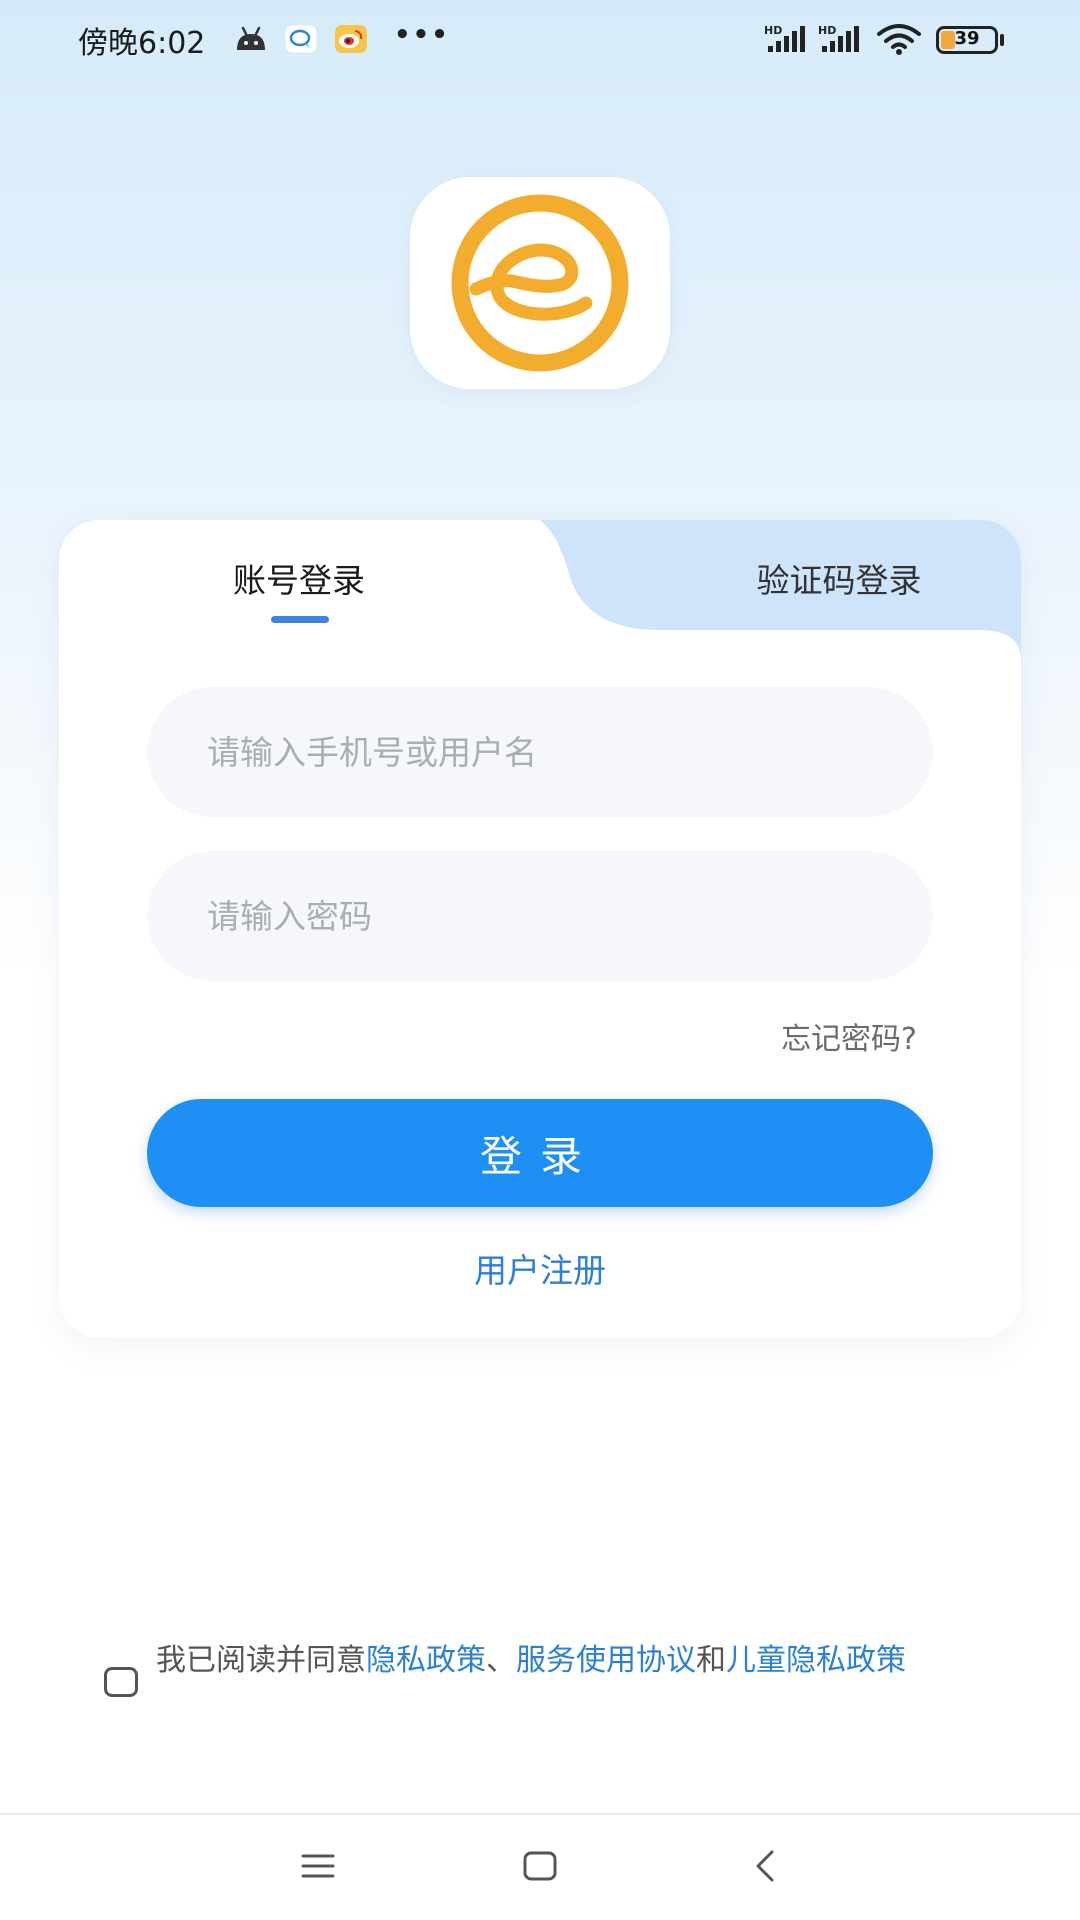  What do you see at coordinates (251, 38) in the screenshot?
I see `android-icon` at bounding box center [251, 38].